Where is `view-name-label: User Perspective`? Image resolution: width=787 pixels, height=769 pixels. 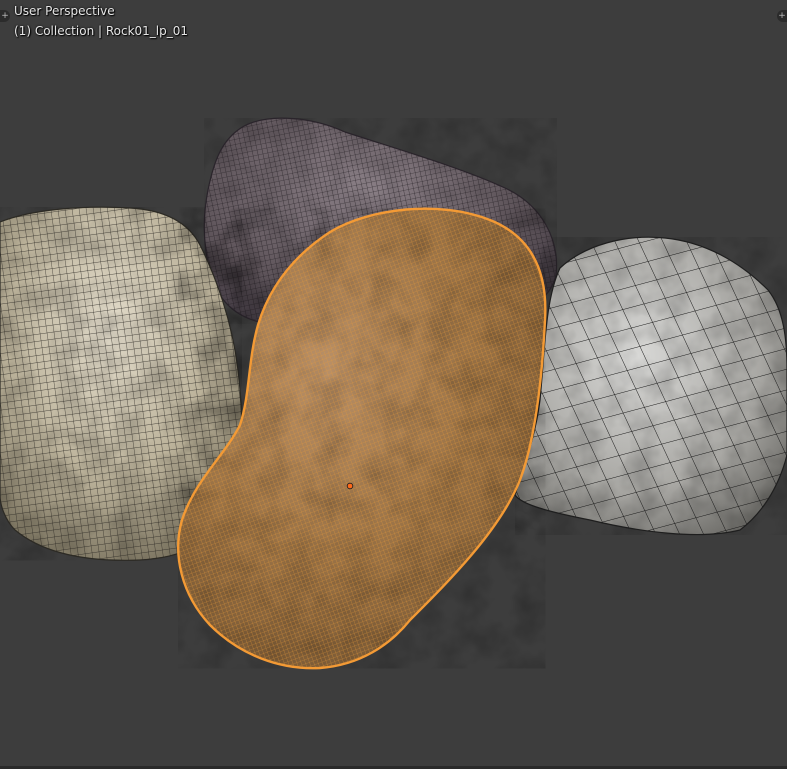 view-name-label: User Perspective is located at coordinates (64, 11).